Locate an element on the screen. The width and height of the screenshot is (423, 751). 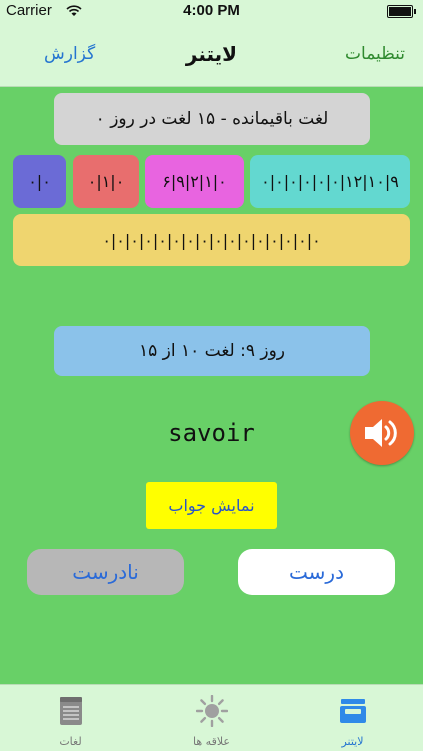
tab-words: لغات is located at coordinates (70, 718).